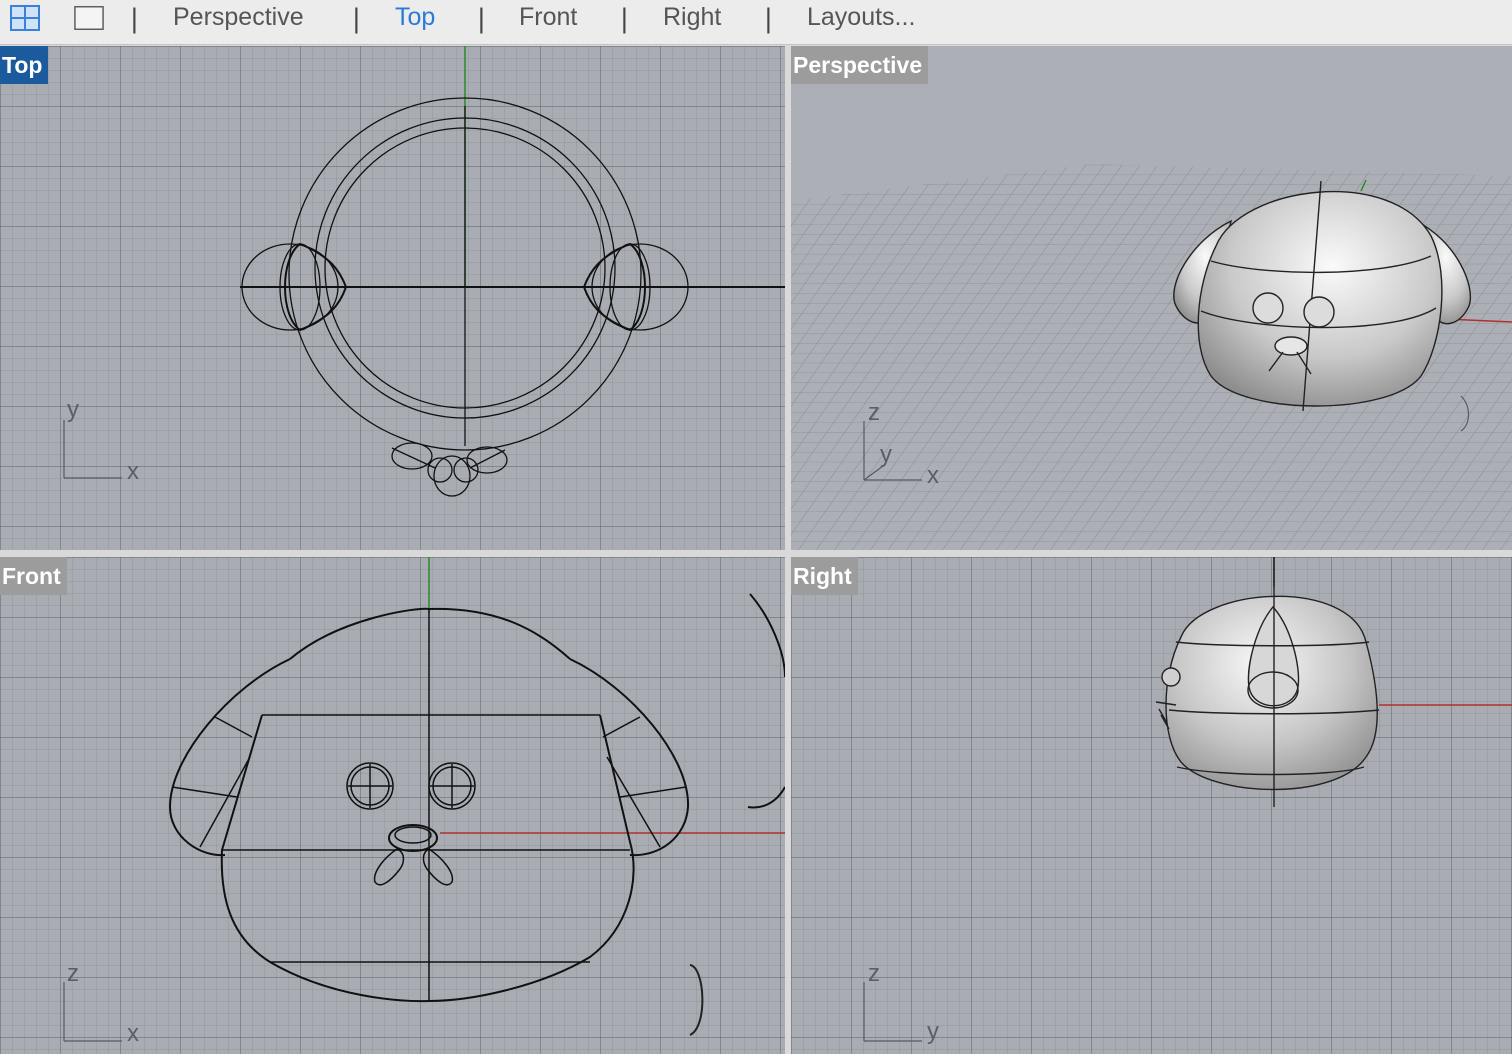  Describe the element at coordinates (238, 17) in the screenshot. I see `tab-perspective: Perspective` at that location.